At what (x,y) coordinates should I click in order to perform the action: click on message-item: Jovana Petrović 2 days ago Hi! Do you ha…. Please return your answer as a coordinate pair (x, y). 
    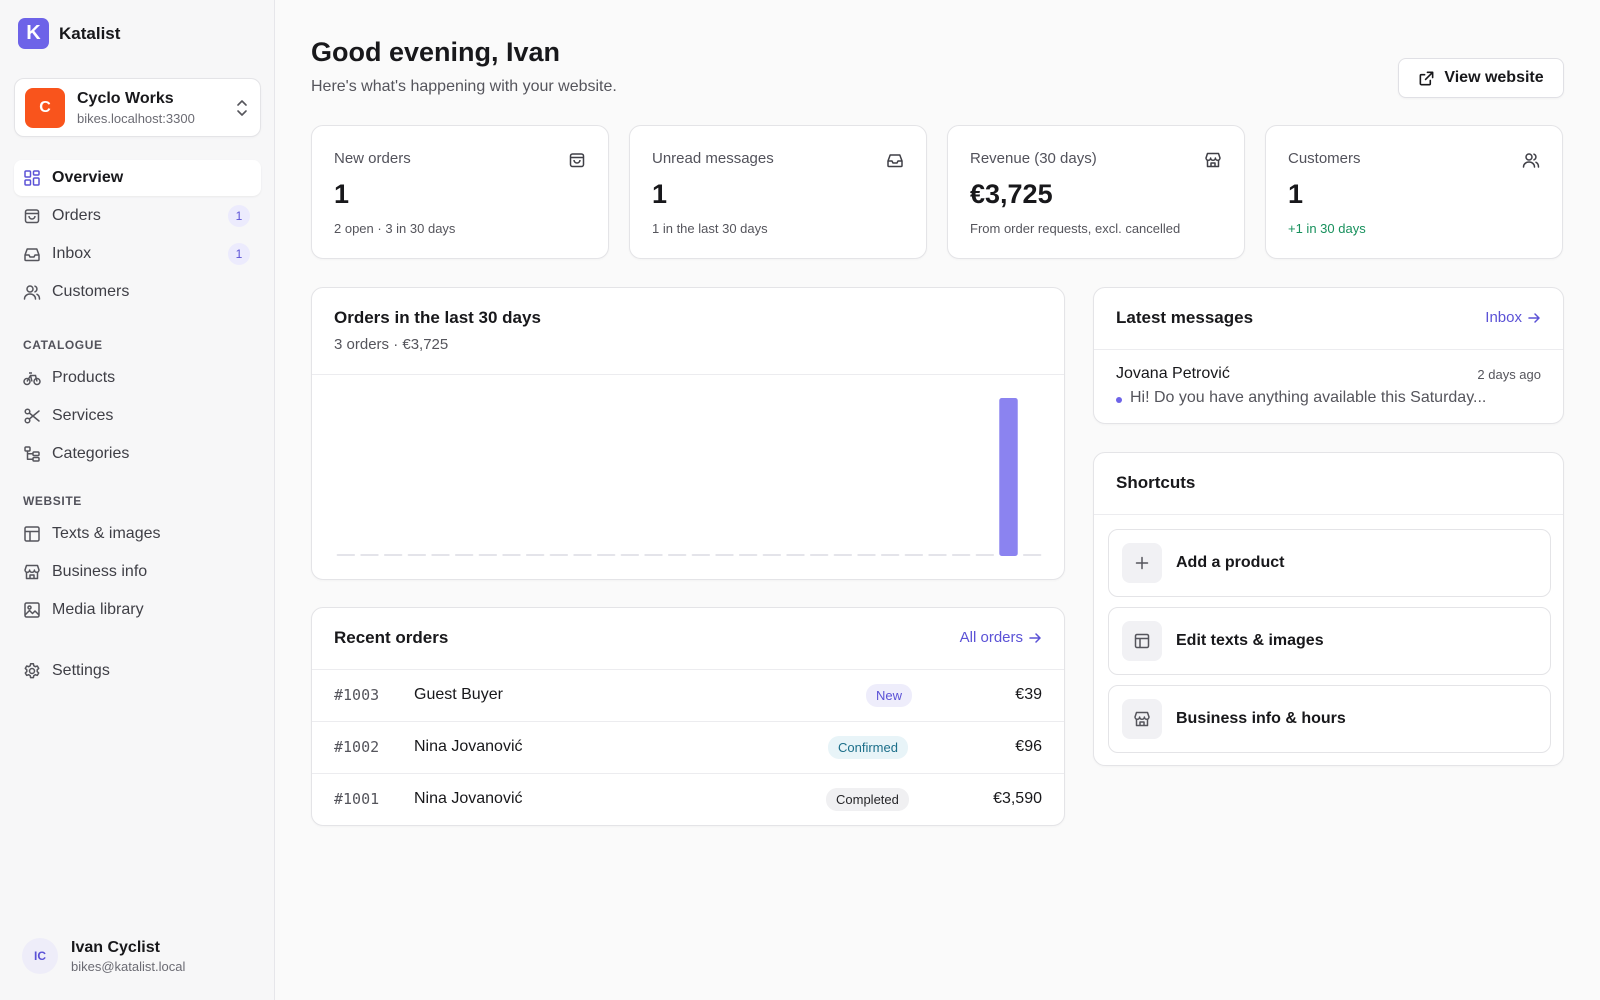
    Looking at the image, I should click on (1328, 386).